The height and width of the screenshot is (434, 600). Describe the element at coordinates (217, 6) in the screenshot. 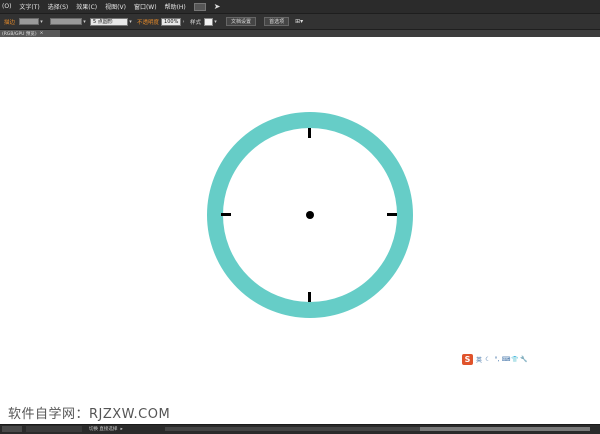

I see `send-icon: ➤` at that location.